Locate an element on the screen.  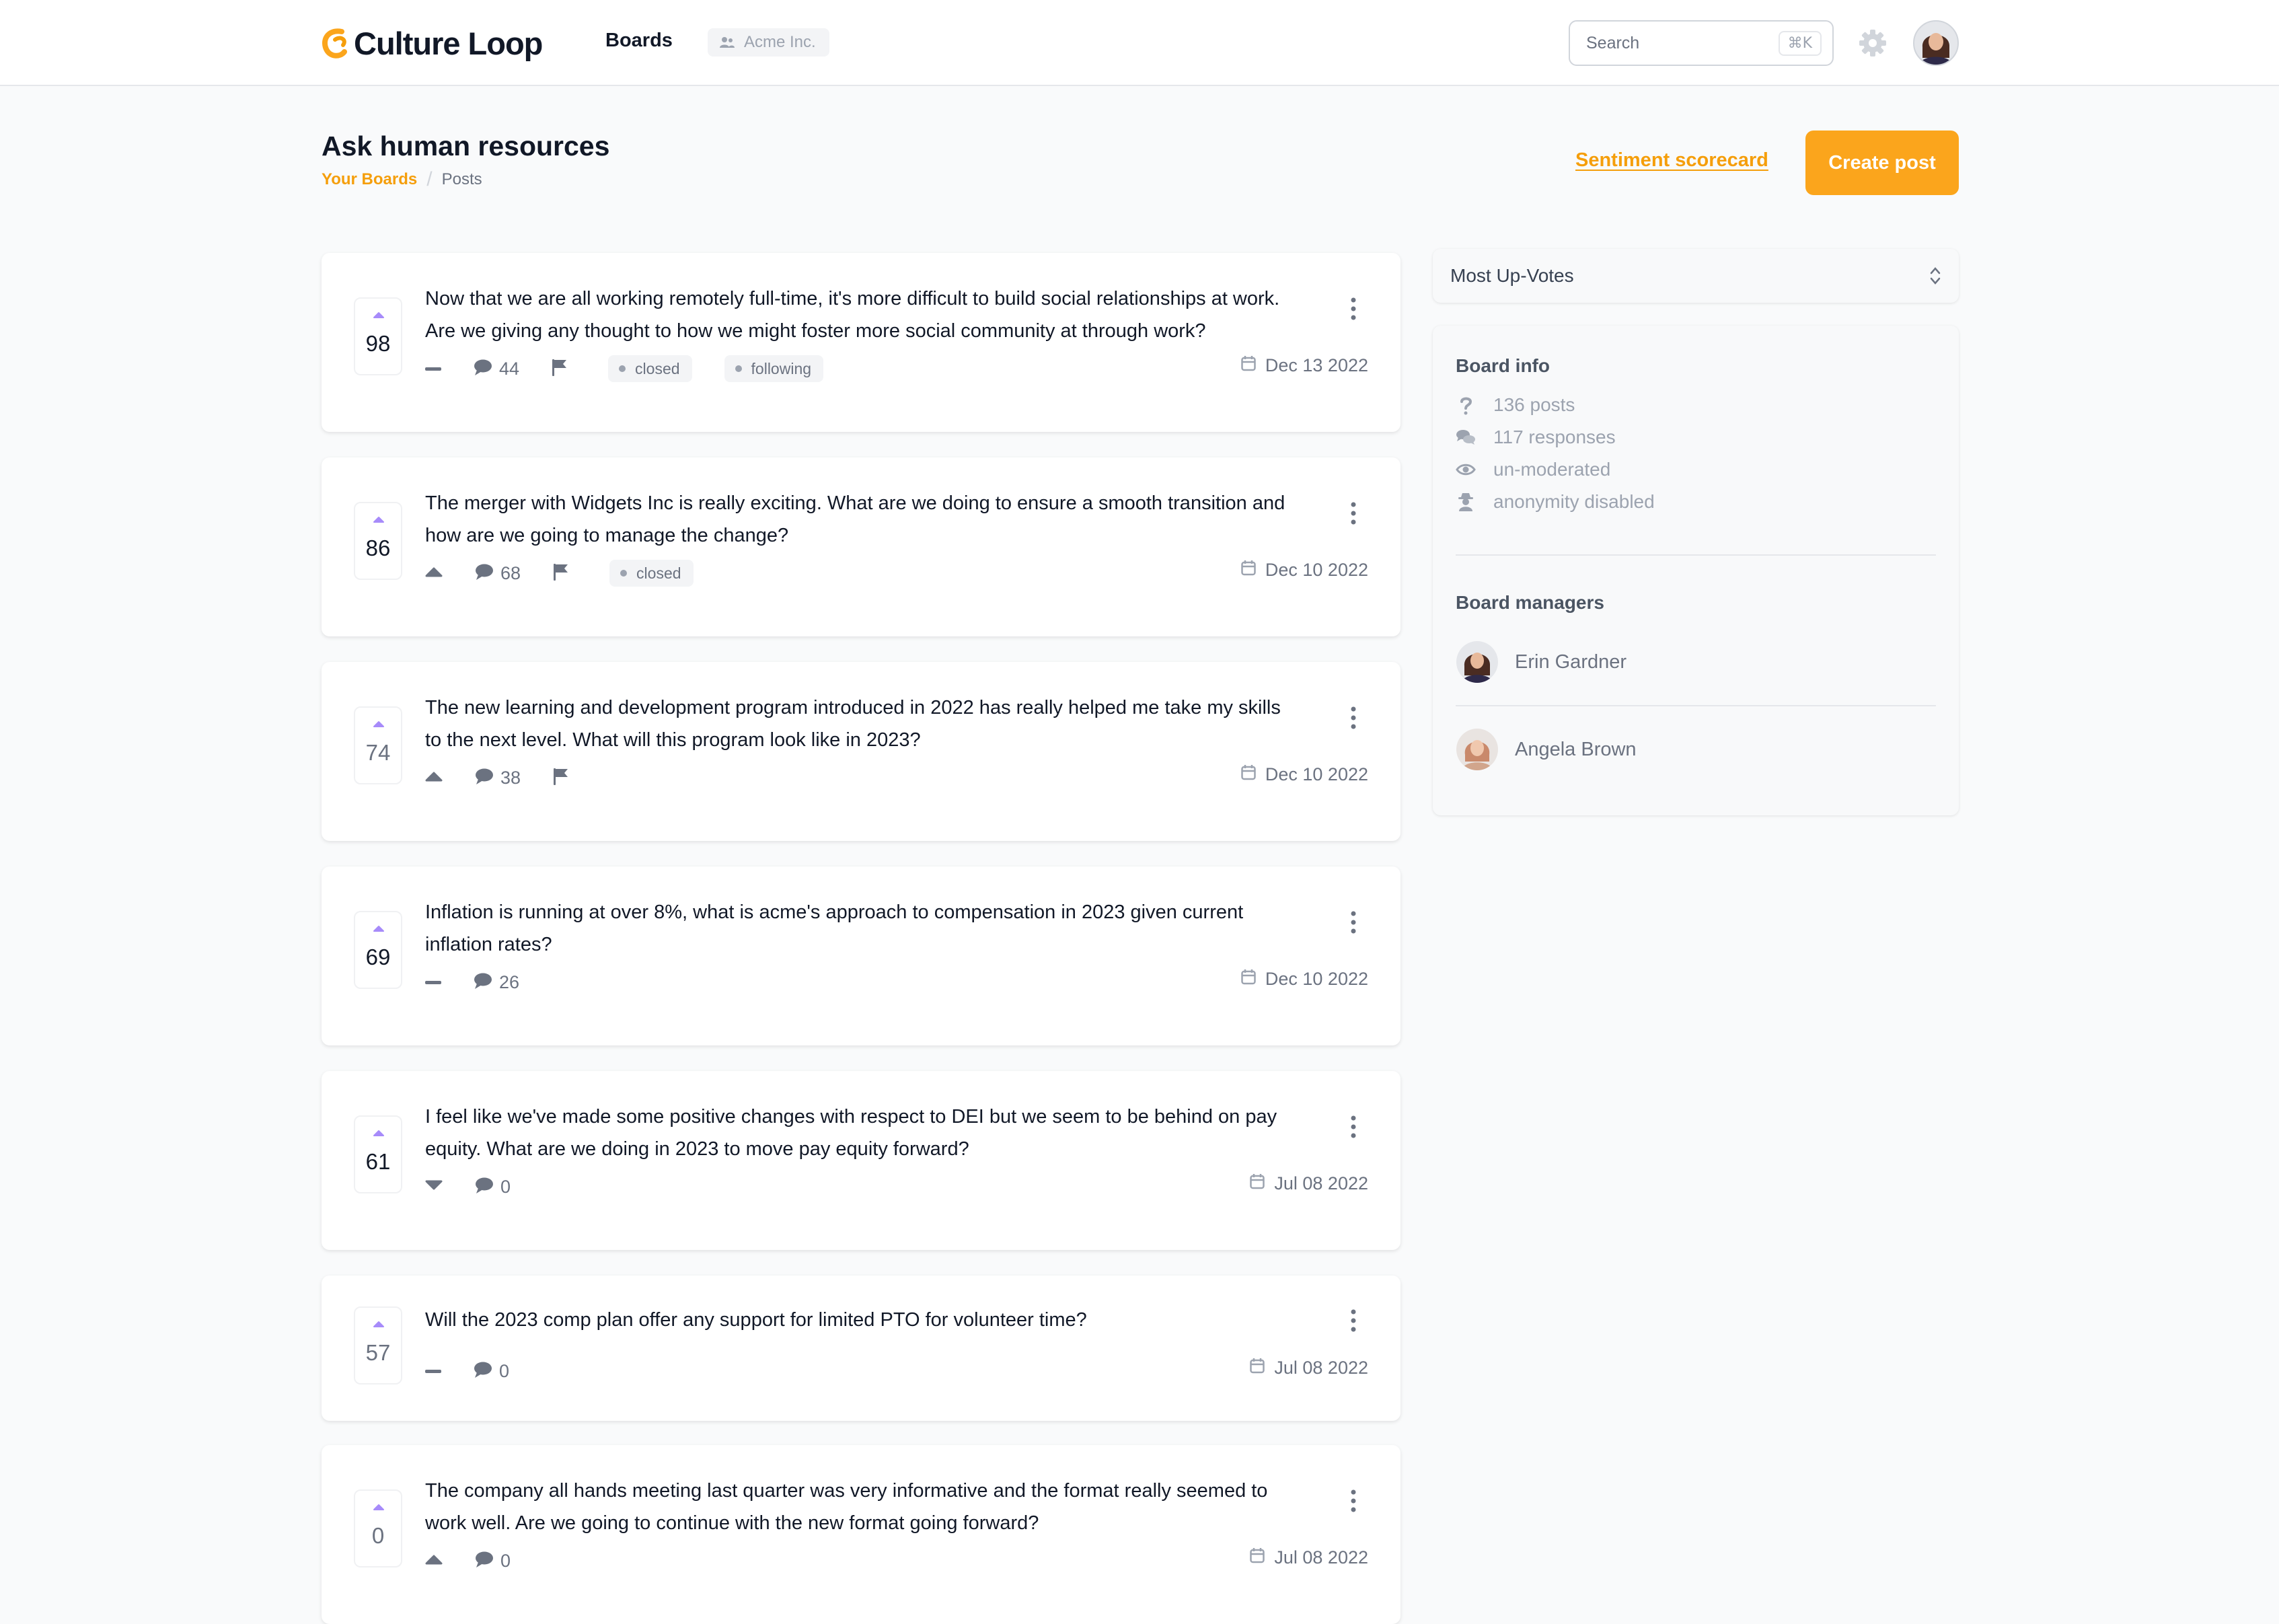
post-meta: 0 is located at coordinates (484, 1560).